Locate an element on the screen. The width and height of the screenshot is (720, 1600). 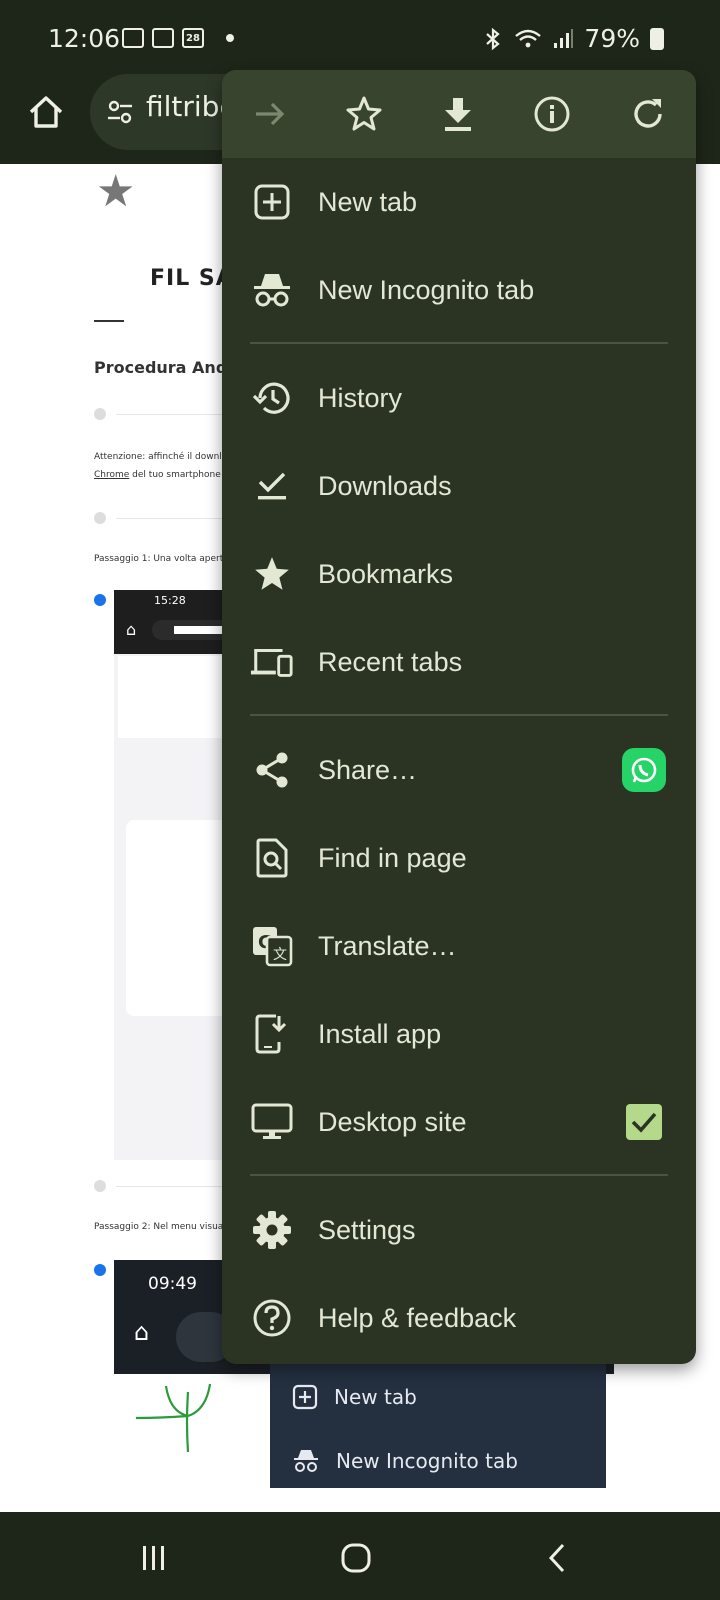
screenshot-menu-item: New Incognito tab is located at coordinates (405, 1461).